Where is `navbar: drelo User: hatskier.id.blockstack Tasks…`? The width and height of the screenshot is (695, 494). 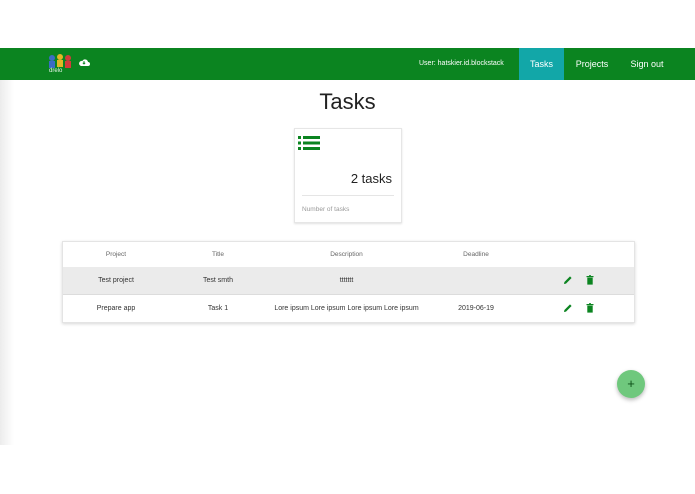
navbar: drelo User: hatskier.id.blockstack Tasks… is located at coordinates (347, 64).